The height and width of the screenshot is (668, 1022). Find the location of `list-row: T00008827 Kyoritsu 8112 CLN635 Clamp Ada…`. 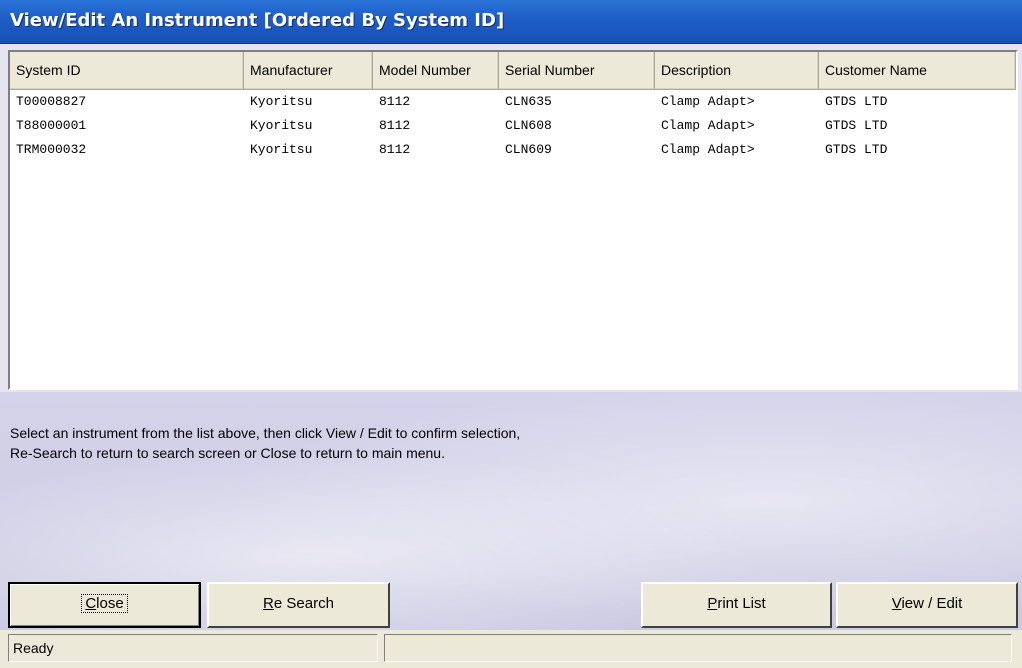

list-row: T00008827 Kyoritsu 8112 CLN635 Clamp Ada… is located at coordinates (513, 102).